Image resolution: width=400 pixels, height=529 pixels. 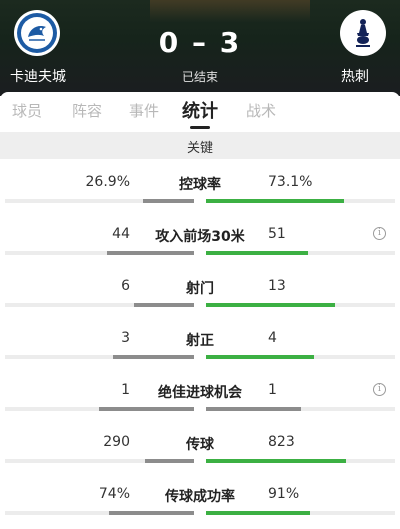 I want to click on stat-away-value: 73.1%, so click(x=290, y=182).